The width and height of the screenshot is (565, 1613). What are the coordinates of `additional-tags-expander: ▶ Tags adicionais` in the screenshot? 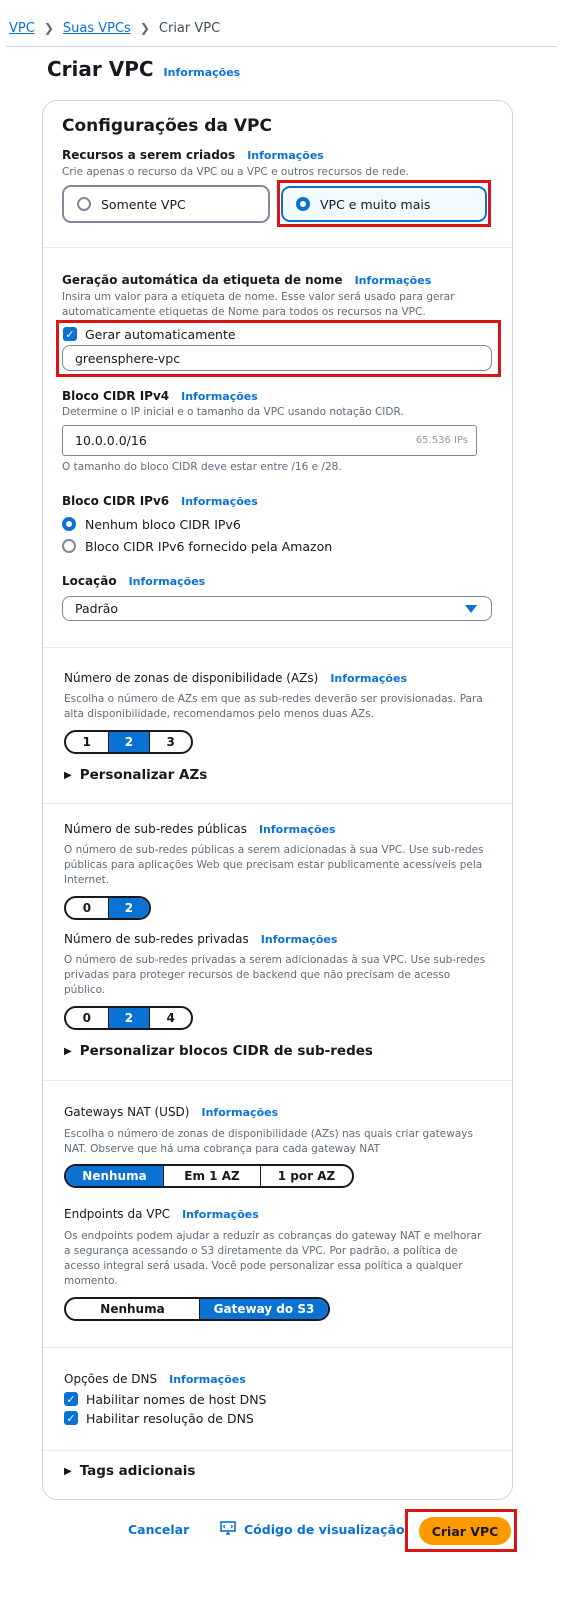 It's located at (129, 1471).